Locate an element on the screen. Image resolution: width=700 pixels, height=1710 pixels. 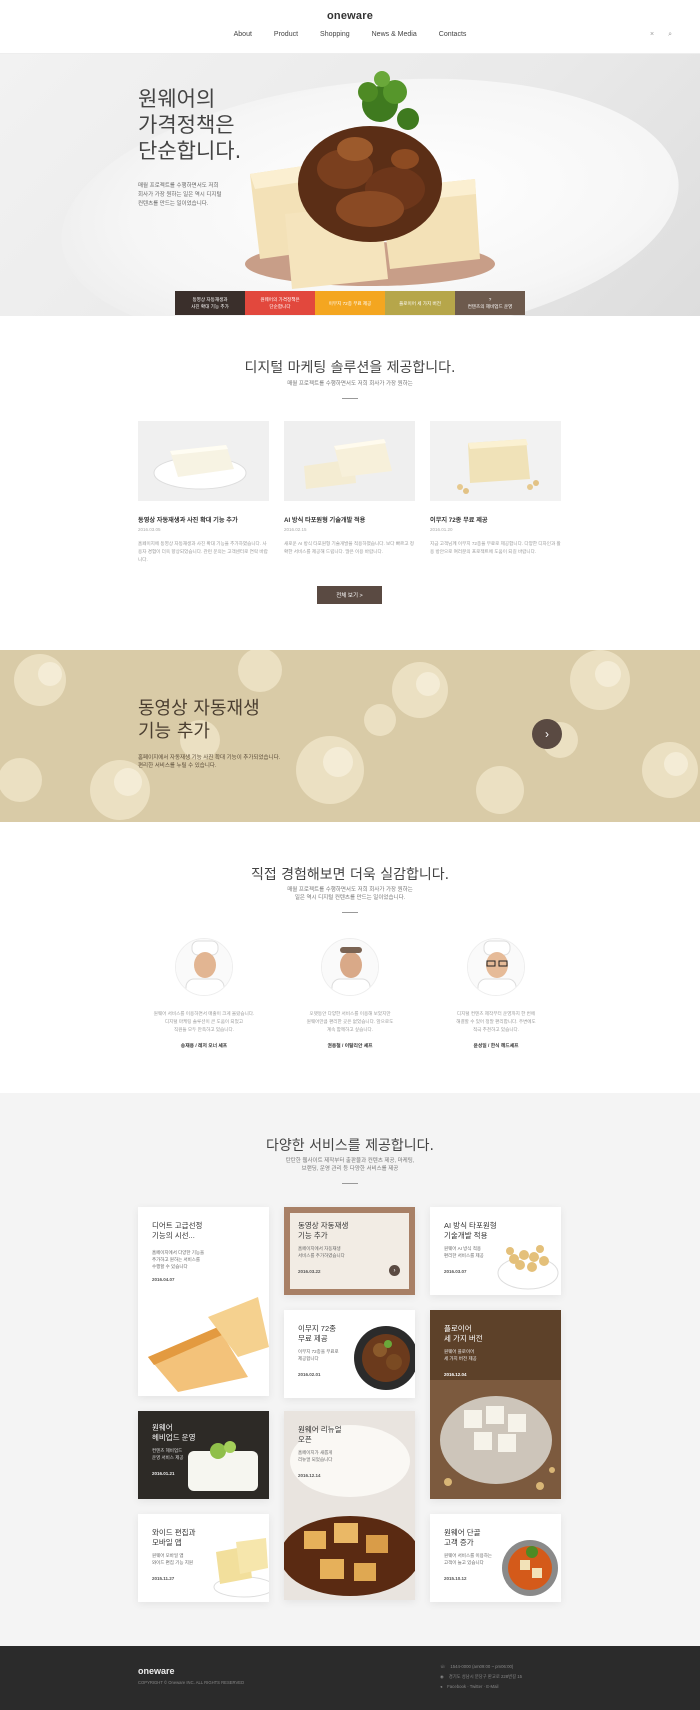
tile-title: 와이드 편집과 모바일 앱 is located at coordinates (174, 1537).